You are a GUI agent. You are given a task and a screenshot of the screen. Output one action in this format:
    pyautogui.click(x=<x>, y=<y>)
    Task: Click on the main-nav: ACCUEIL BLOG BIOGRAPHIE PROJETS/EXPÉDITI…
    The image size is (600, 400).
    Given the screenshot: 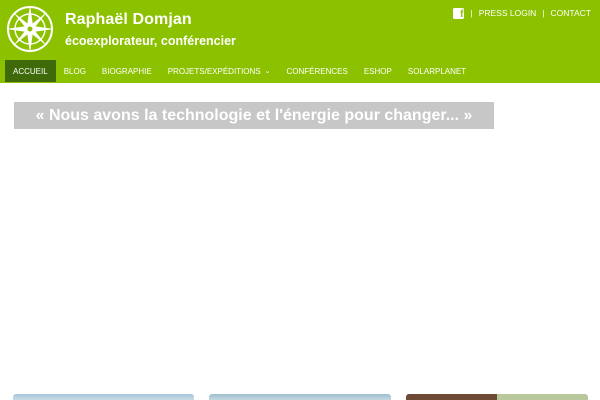 What is the action you would take?
    pyautogui.click(x=239, y=71)
    